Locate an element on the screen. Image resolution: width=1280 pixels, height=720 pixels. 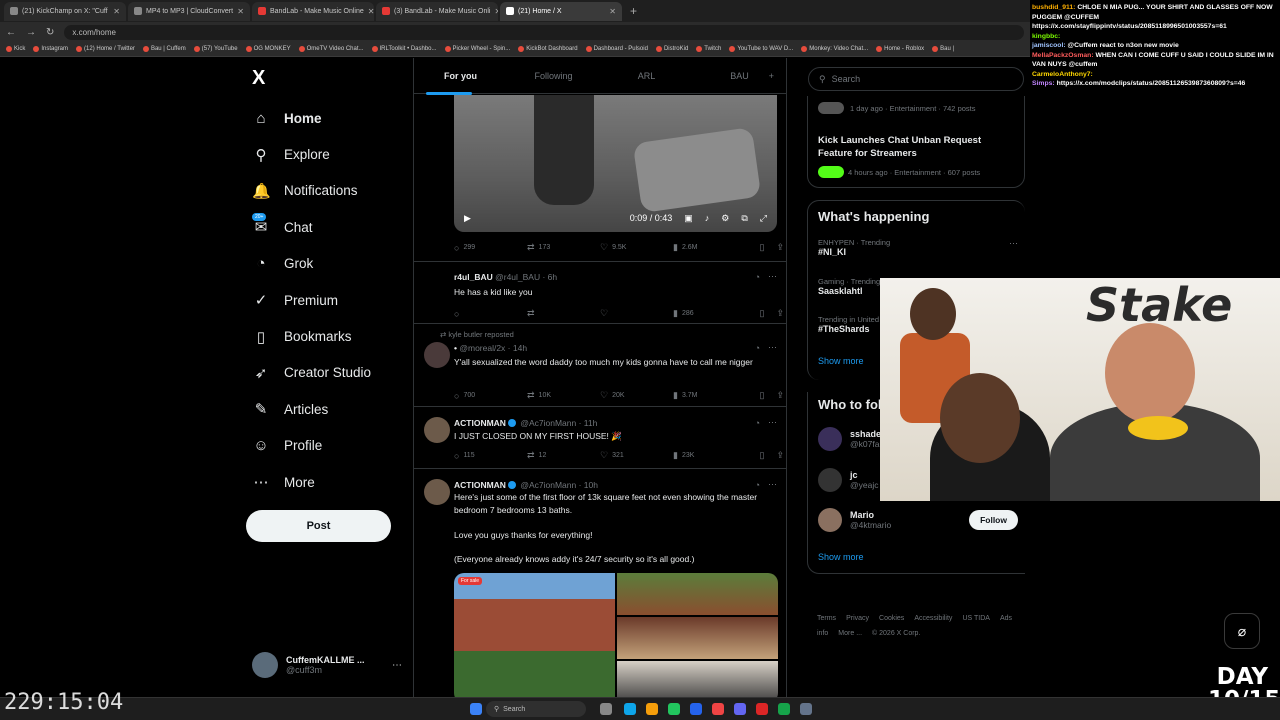
tab-following: Following is located at coordinates (553, 76).